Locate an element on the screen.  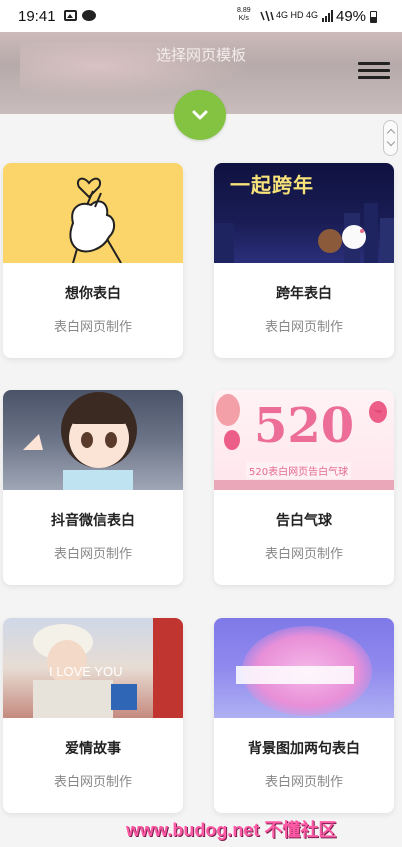
thumbnail-headline: 520 is located at coordinates (304, 426).